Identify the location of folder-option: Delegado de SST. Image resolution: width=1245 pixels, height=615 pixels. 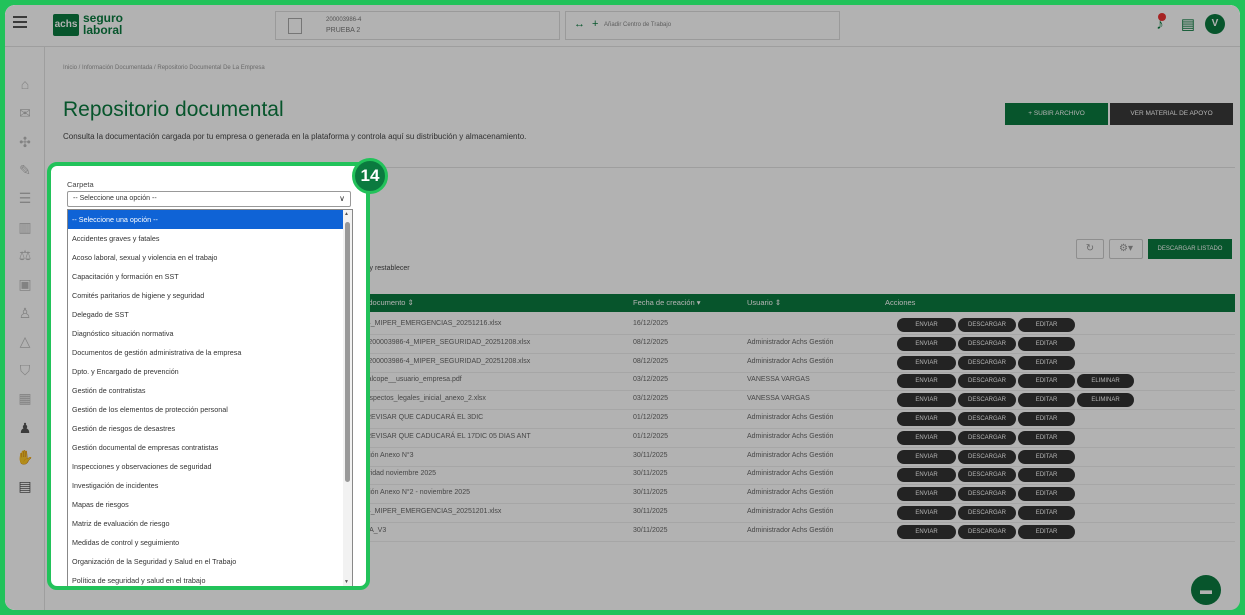
(205, 314).